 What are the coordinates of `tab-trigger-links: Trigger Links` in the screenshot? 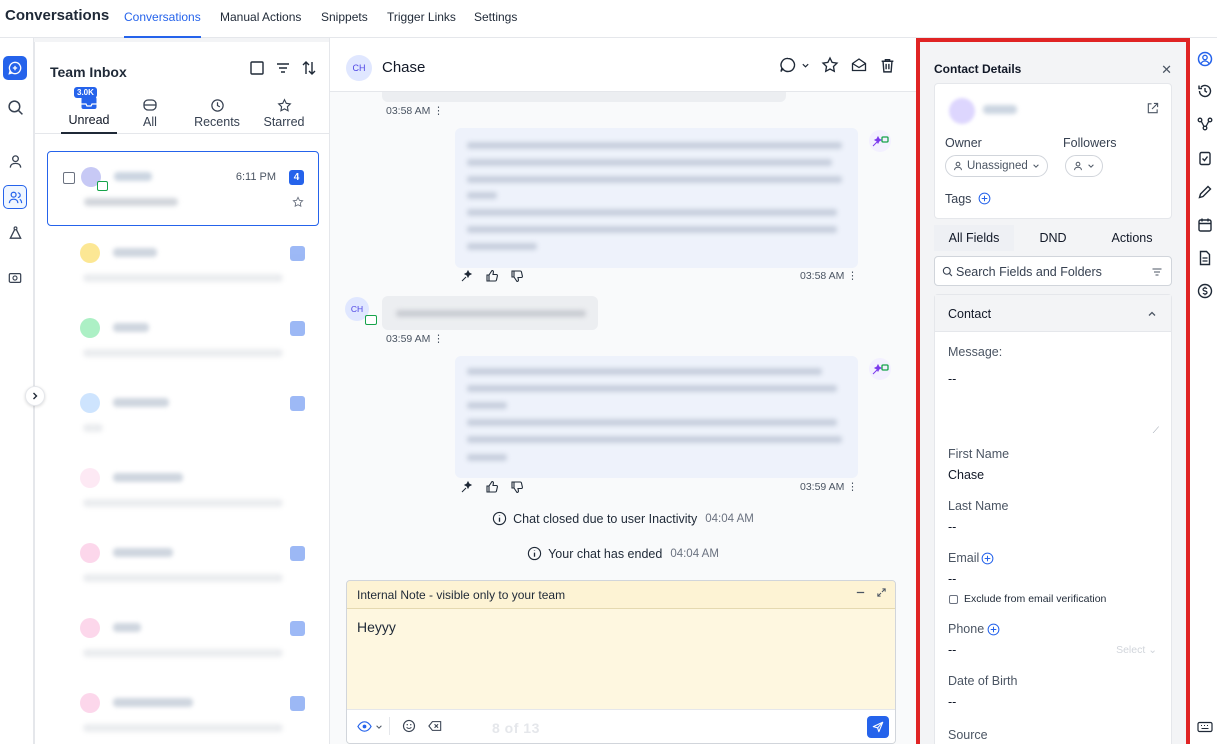 It's located at (421, 24).